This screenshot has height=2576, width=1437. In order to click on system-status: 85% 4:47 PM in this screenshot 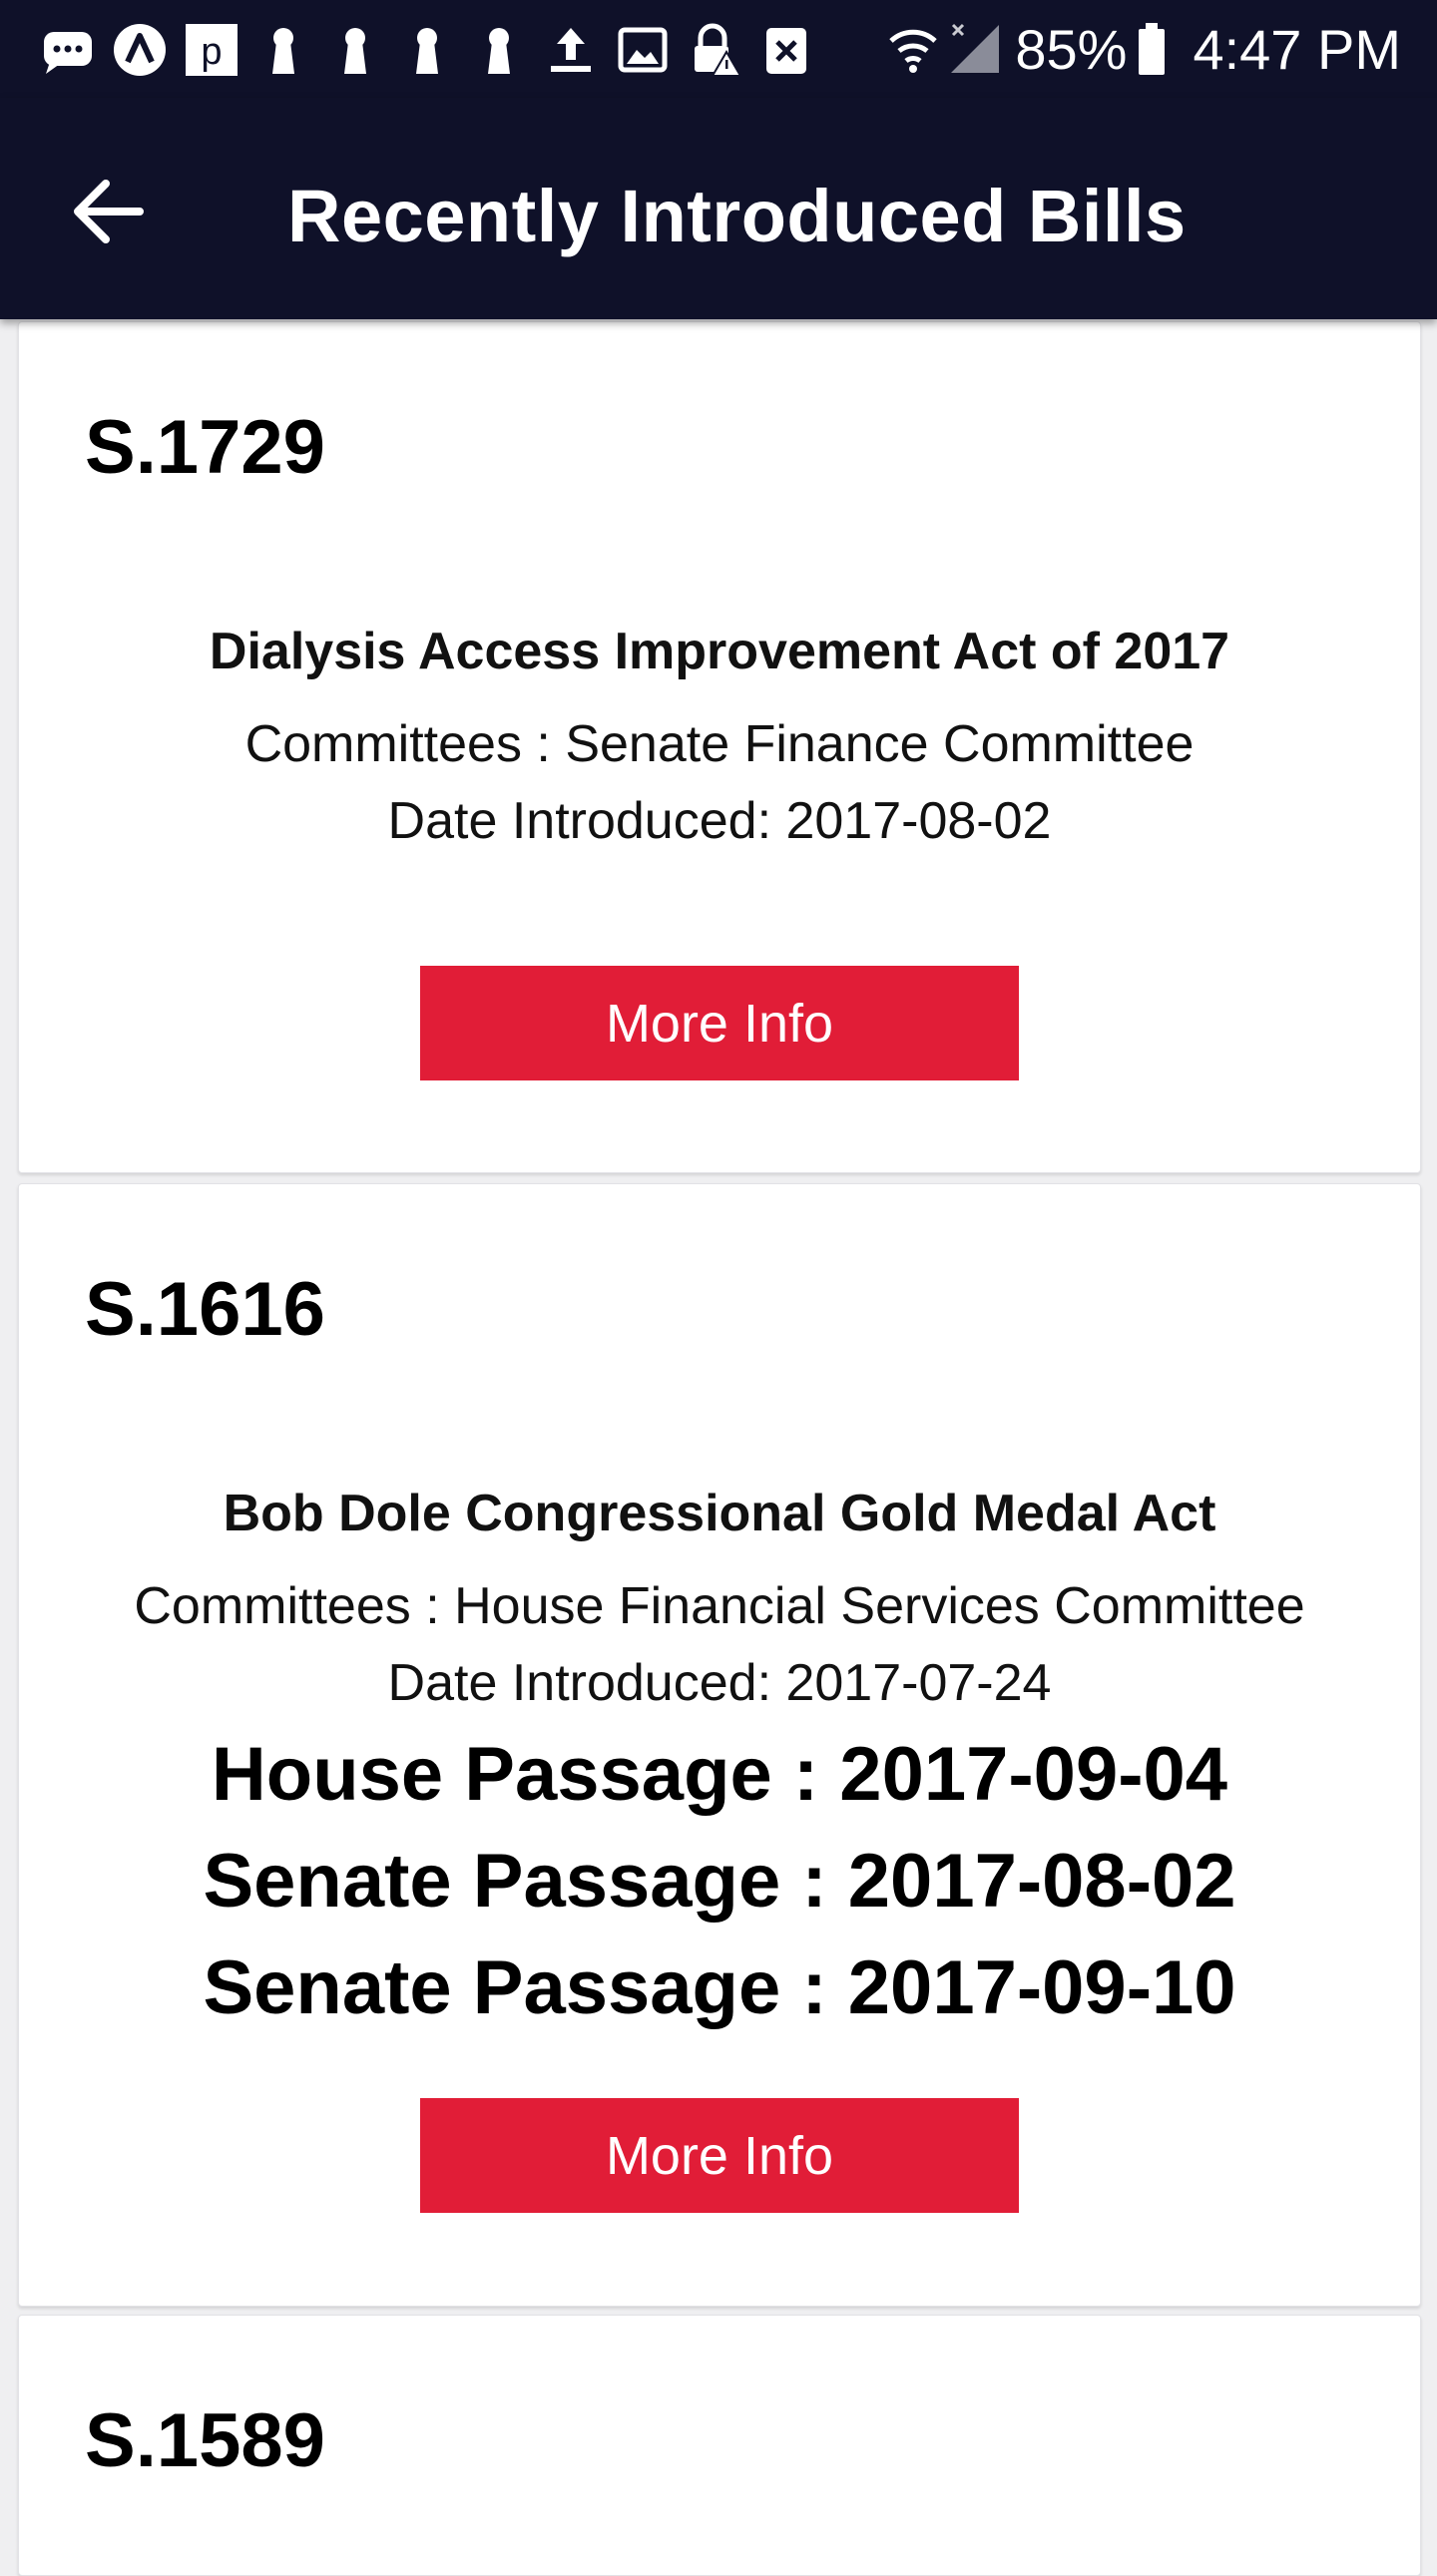, I will do `click(1143, 49)`.